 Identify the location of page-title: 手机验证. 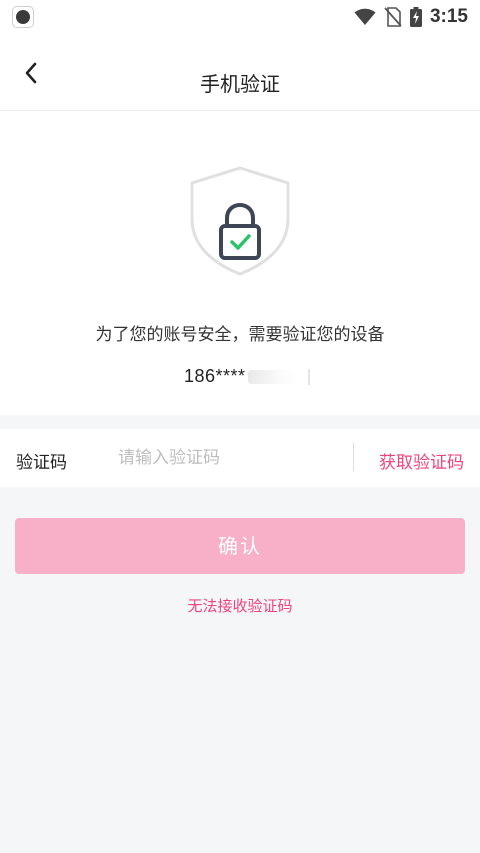
(240, 84).